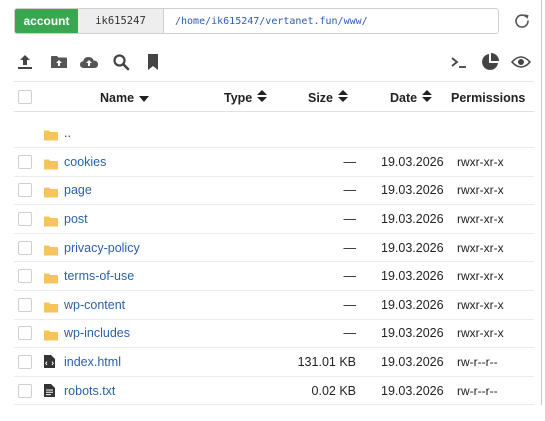 Image resolution: width=545 pixels, height=421 pixels. I want to click on sort-by-type: Type, so click(246, 97).